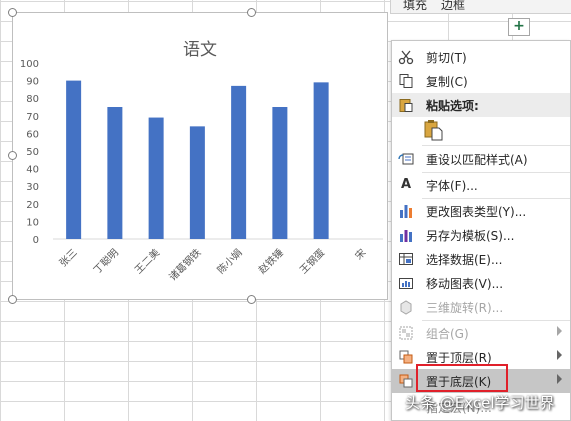 Image resolution: width=571 pixels, height=421 pixels. What do you see at coordinates (480, 7) in the screenshot?
I see `format-toolbar: 填充 边框` at bounding box center [480, 7].